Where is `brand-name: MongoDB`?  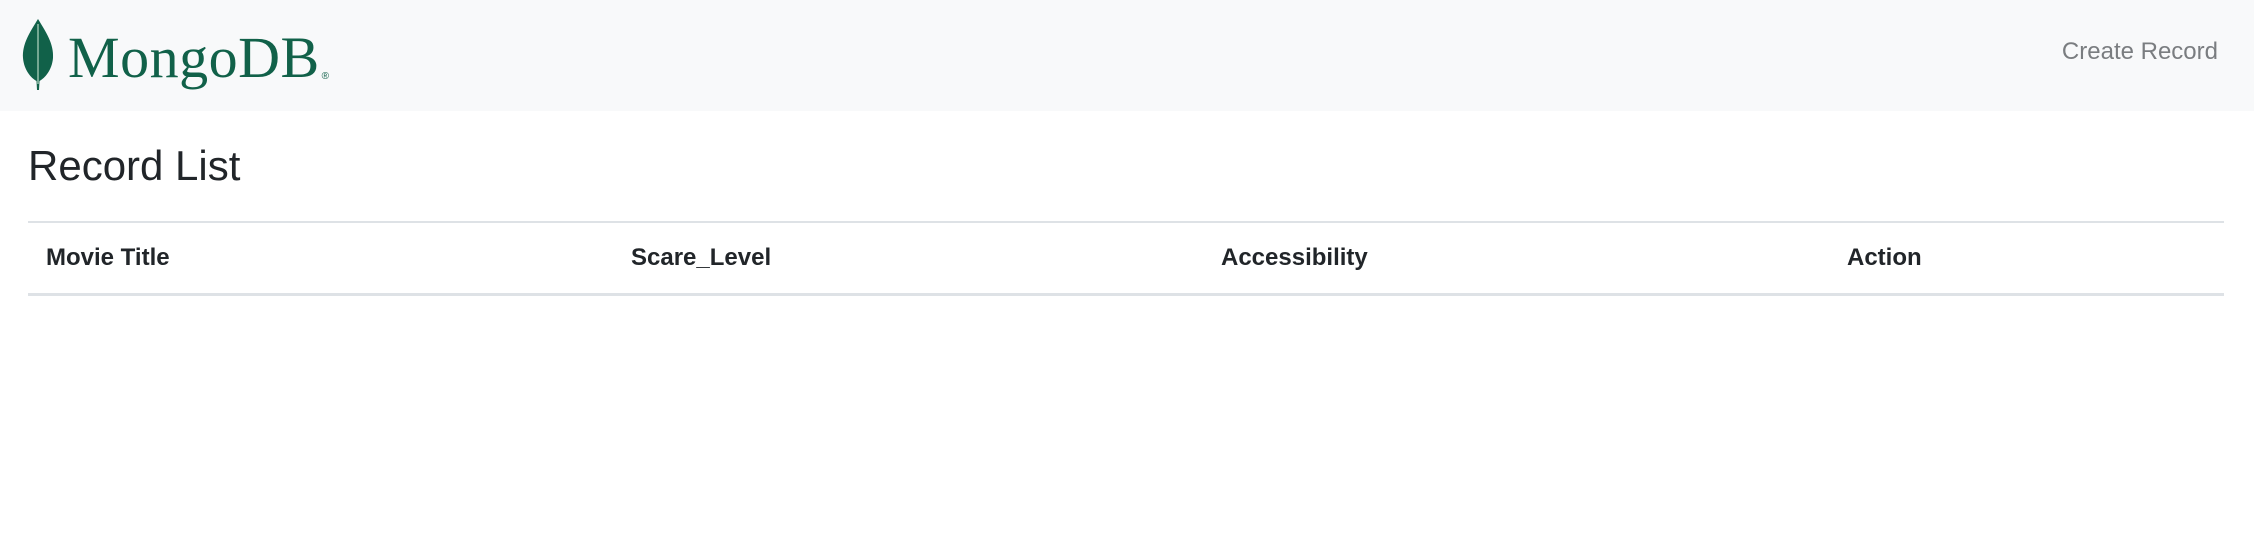 brand-name: MongoDB is located at coordinates (194, 57).